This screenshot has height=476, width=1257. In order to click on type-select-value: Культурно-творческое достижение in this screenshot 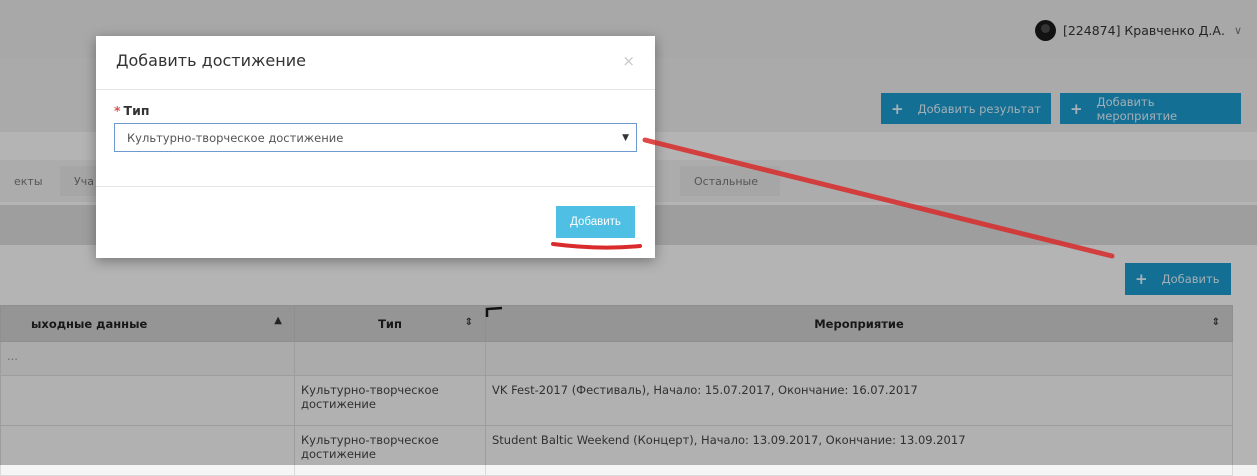, I will do `click(235, 137)`.